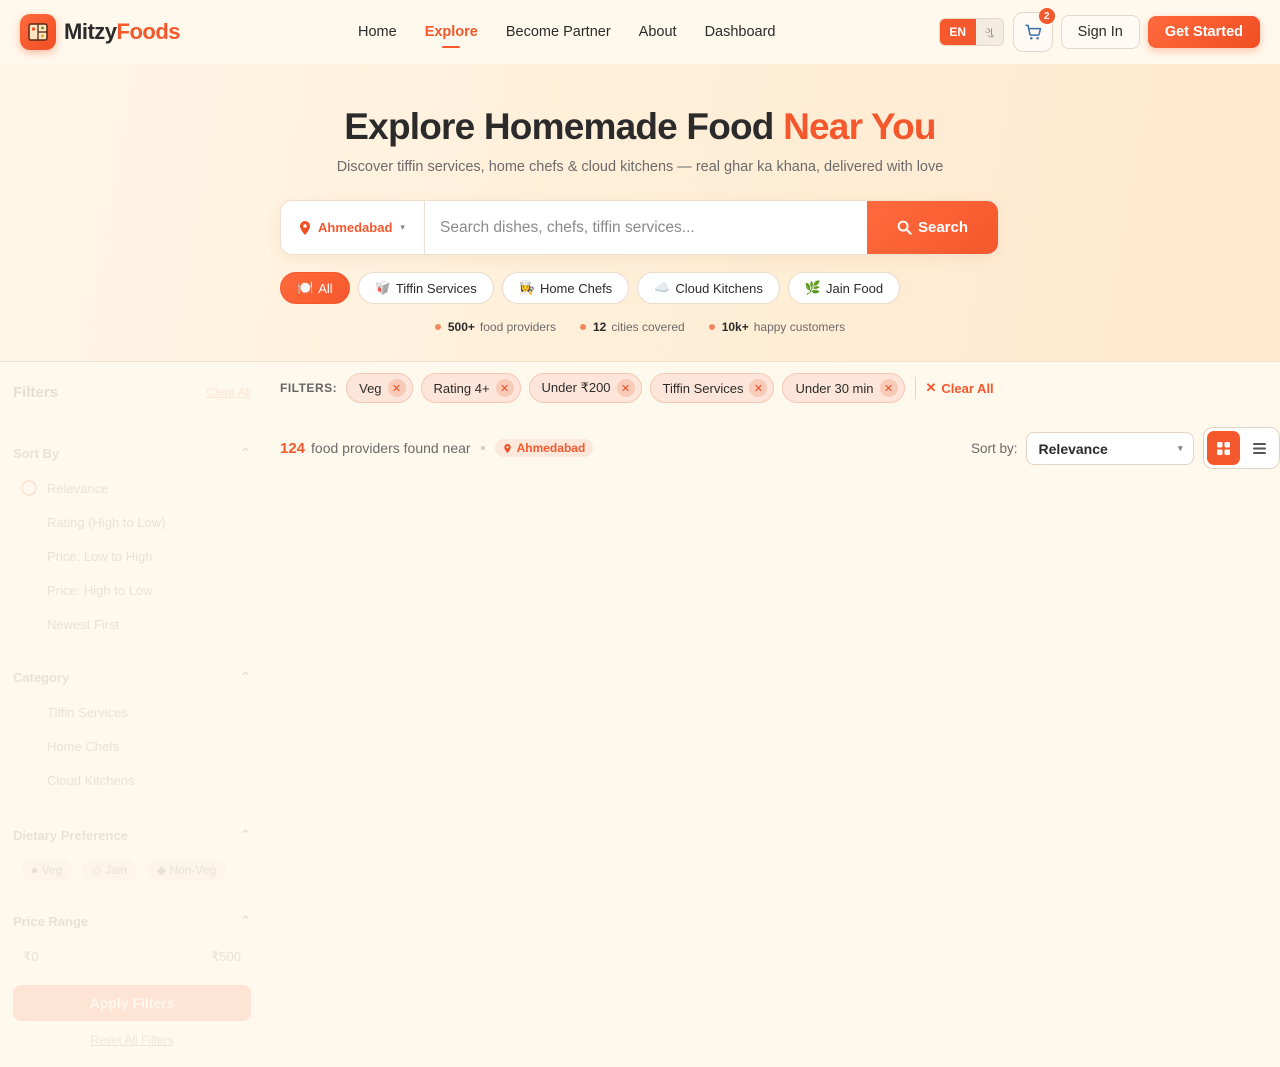 The height and width of the screenshot is (1067, 1280). What do you see at coordinates (50, 921) in the screenshot?
I see `price-section-title: Price Range` at bounding box center [50, 921].